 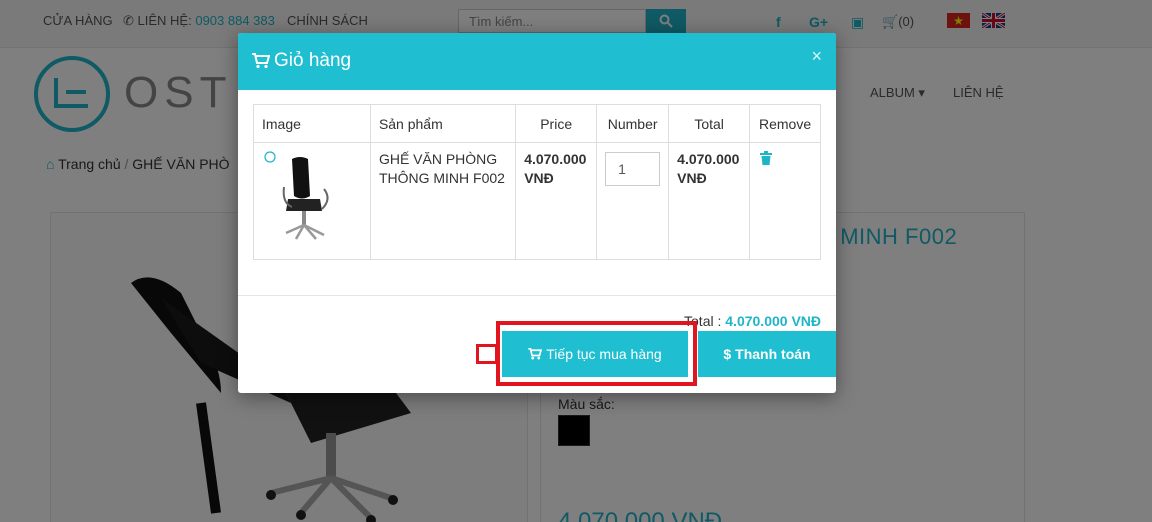 What do you see at coordinates (752, 321) in the screenshot?
I see `cart-total: Total : 4.070.000 VNĐ` at bounding box center [752, 321].